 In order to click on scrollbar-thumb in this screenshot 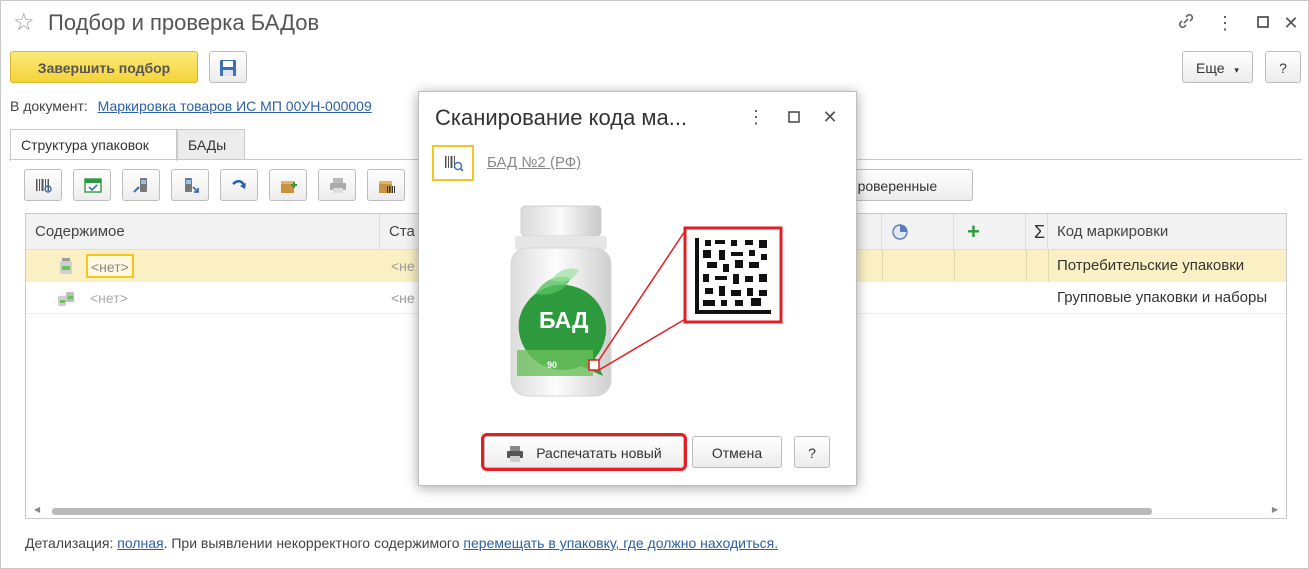, I will do `click(602, 511)`.